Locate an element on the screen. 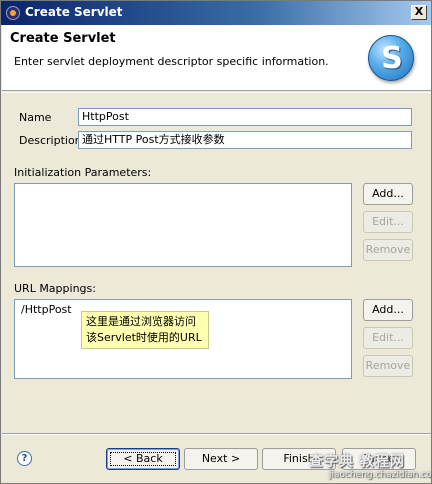 The height and width of the screenshot is (484, 432). name-label: Name is located at coordinates (35, 117).